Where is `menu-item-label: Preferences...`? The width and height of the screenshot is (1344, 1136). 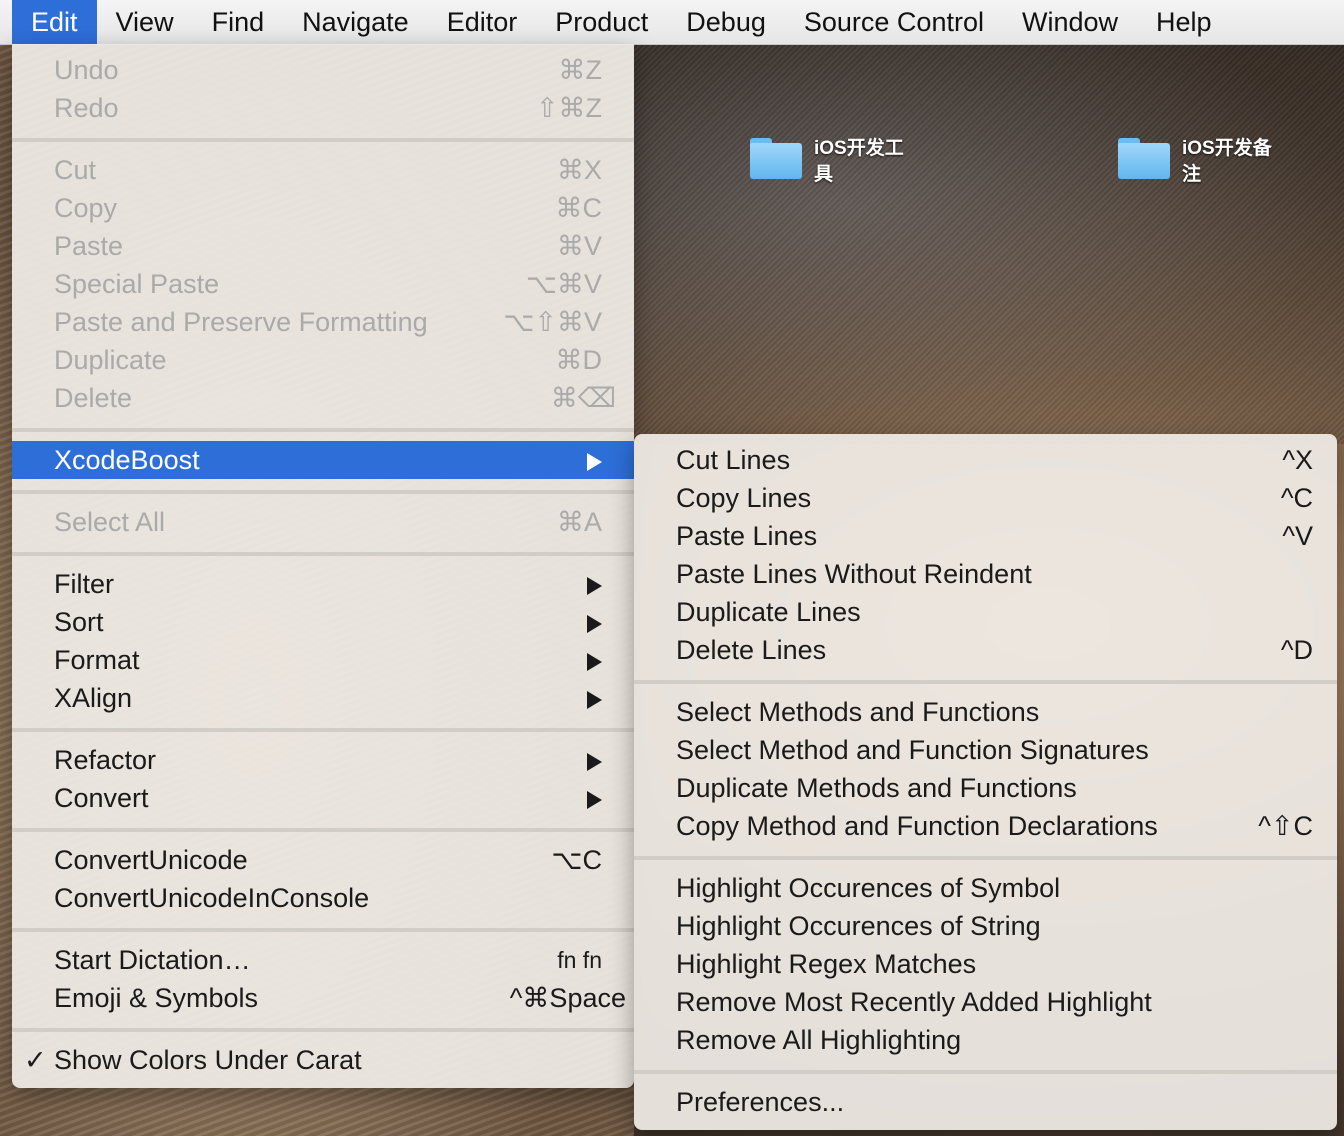
menu-item-label: Preferences... is located at coordinates (760, 1102).